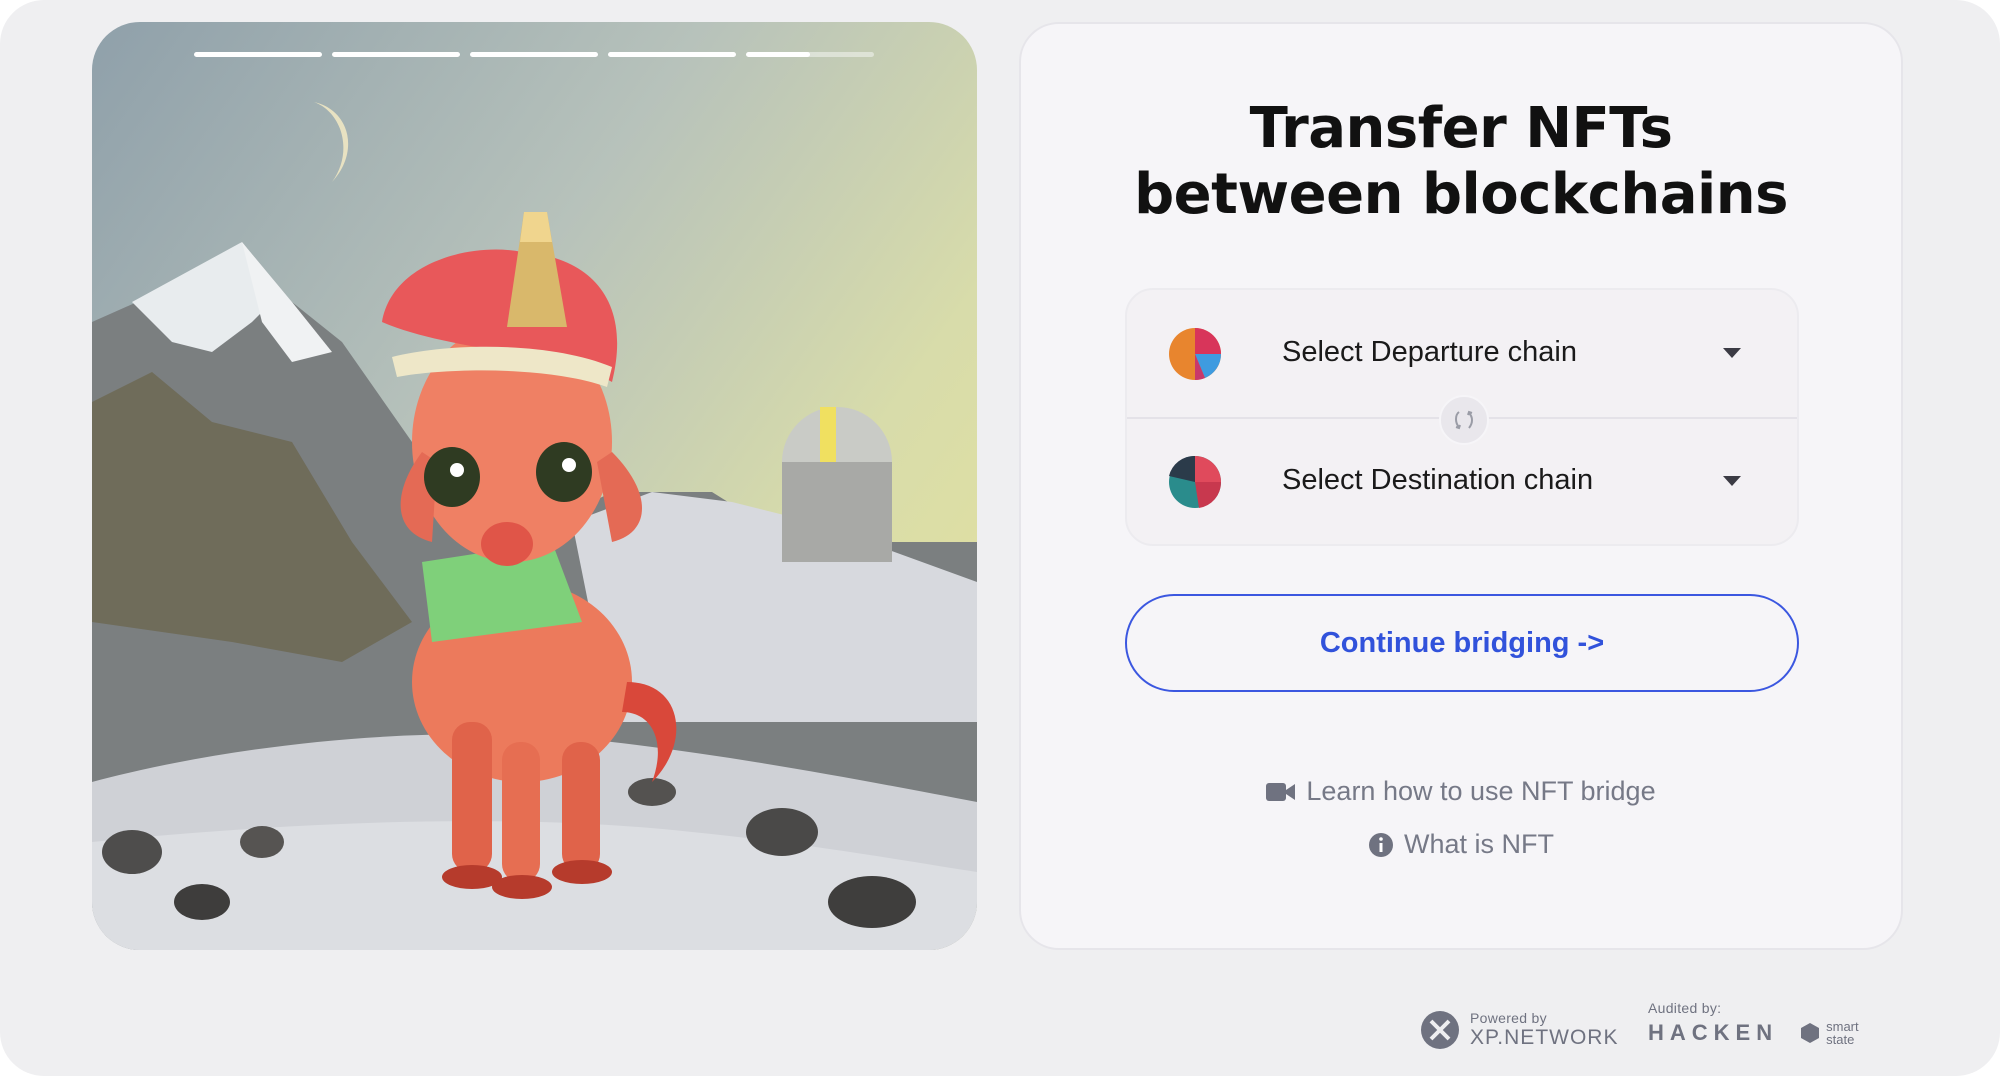 This screenshot has width=2000, height=1076. What do you see at coordinates (1810, 1033) in the screenshot?
I see `smart-state-icon` at bounding box center [1810, 1033].